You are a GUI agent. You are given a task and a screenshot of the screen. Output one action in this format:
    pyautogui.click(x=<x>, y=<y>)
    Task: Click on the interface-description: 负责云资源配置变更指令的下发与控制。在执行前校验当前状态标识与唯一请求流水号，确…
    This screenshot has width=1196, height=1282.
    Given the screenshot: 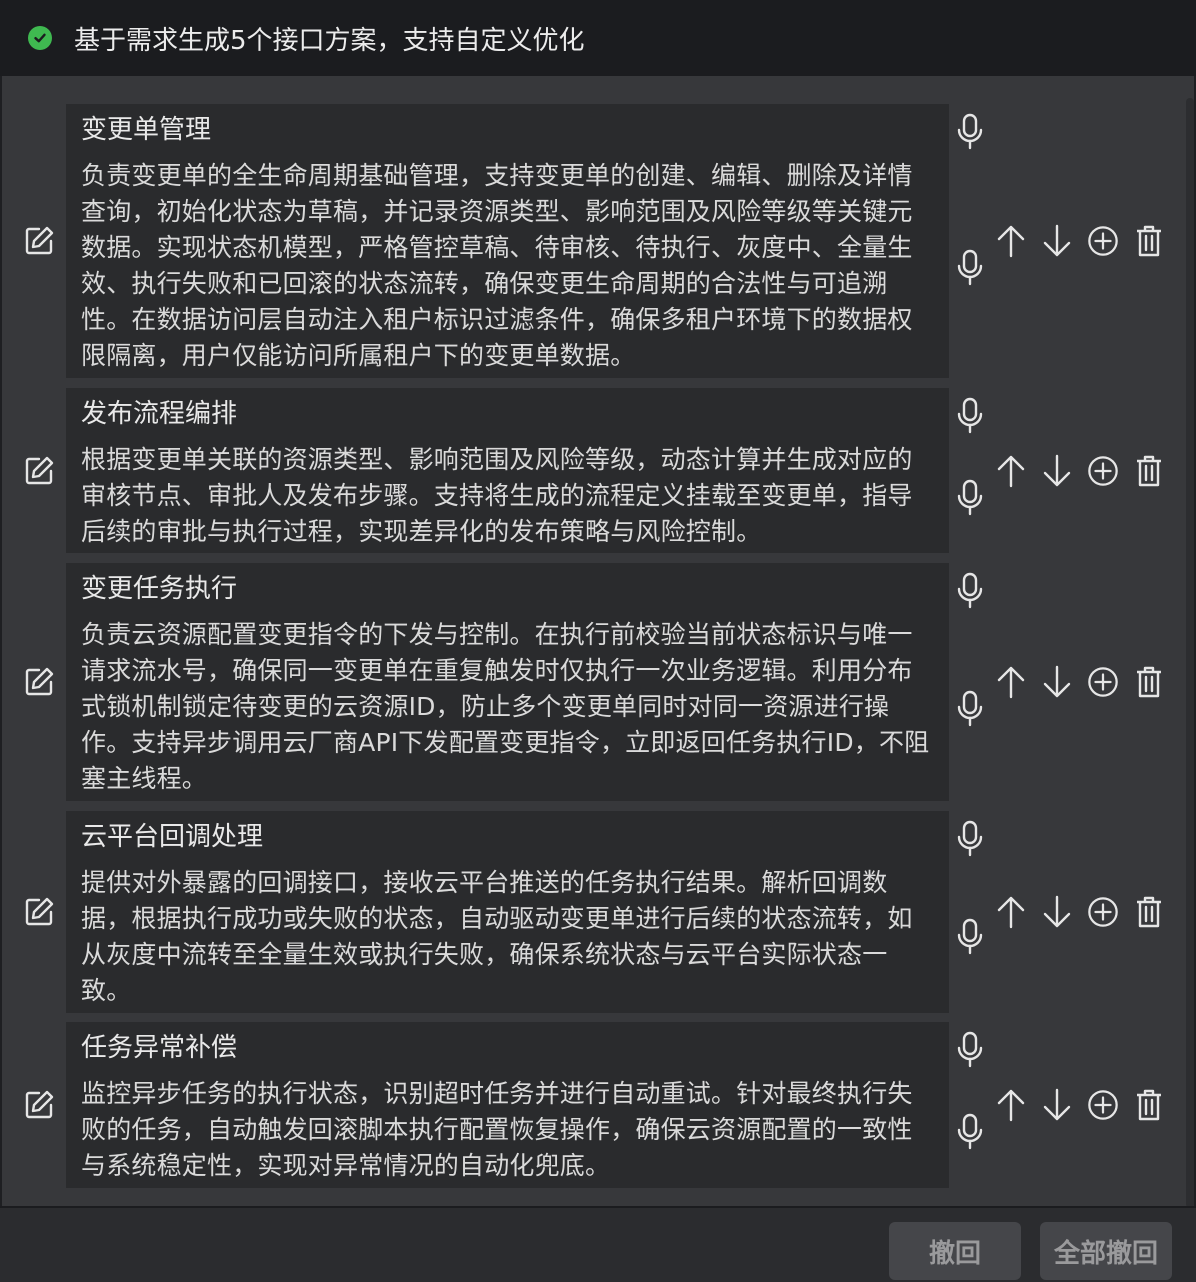 What is the action you would take?
    pyautogui.click(x=505, y=706)
    